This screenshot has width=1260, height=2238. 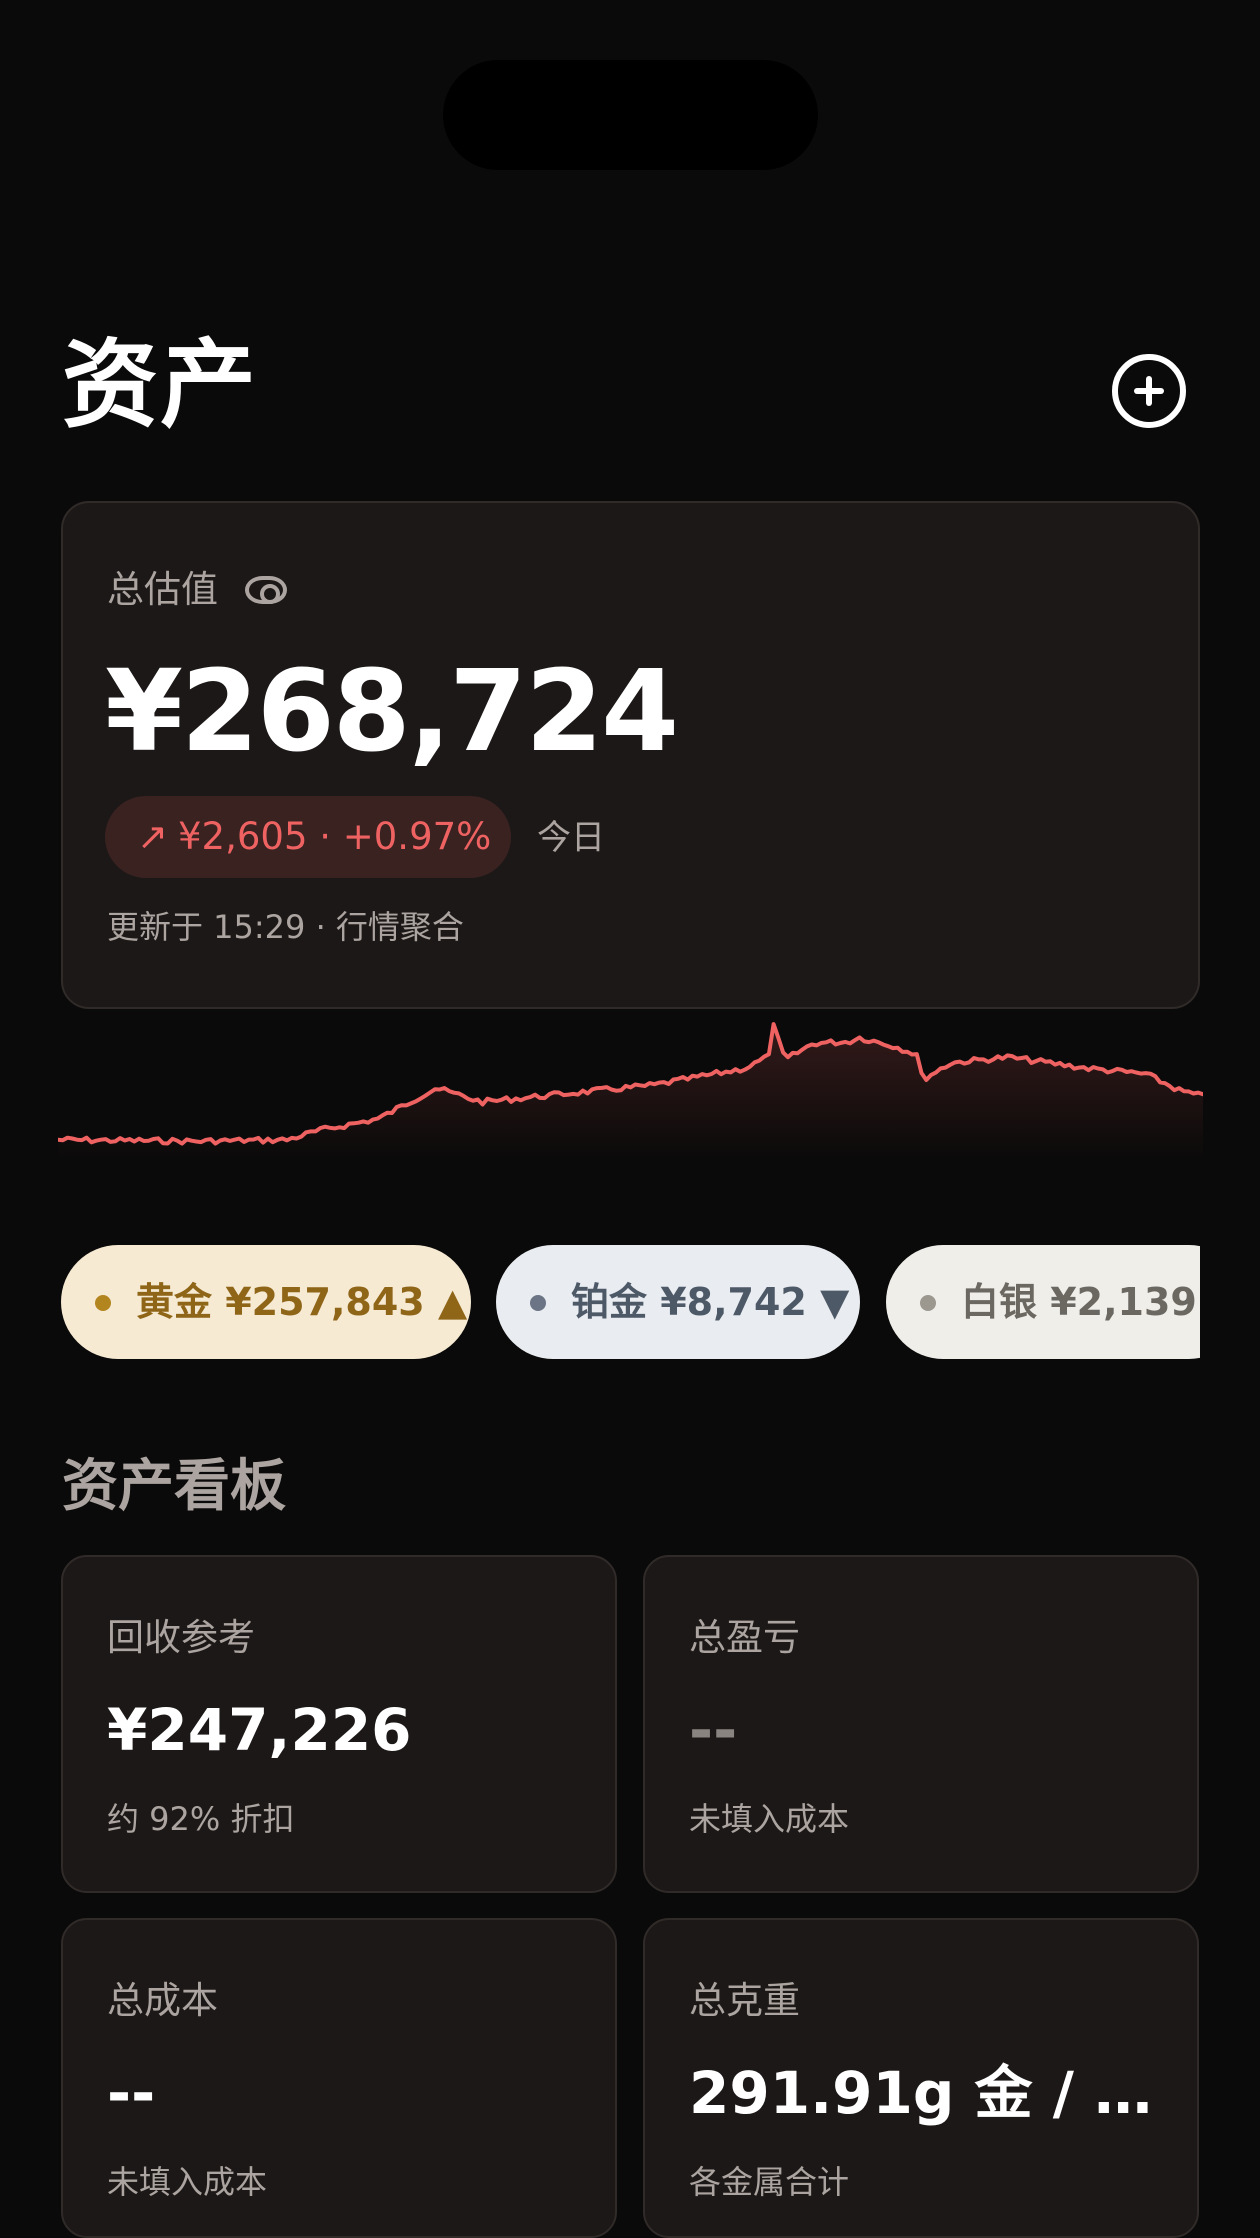 I want to click on card-label: 总盈亏, so click(x=744, y=1637).